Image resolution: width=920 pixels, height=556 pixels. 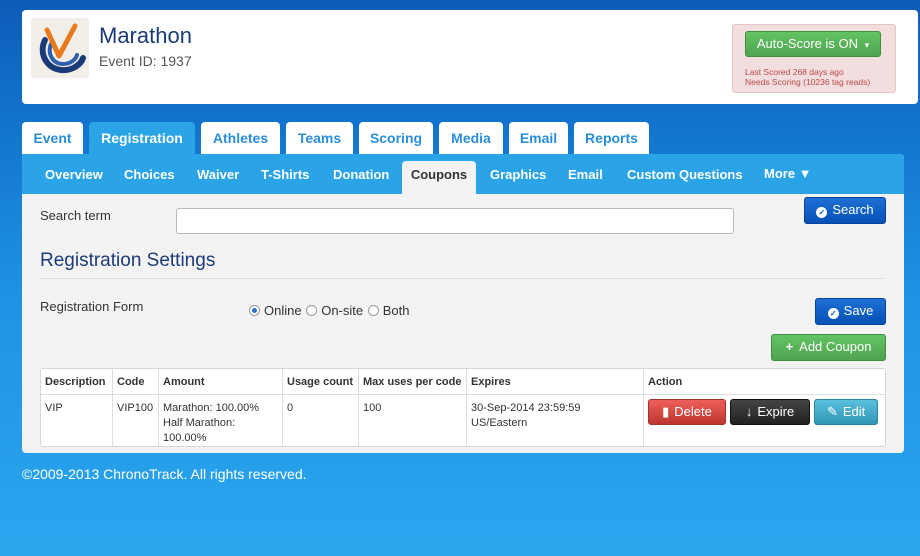 I want to click on arrow-down-icon: ↓, so click(x=749, y=411).